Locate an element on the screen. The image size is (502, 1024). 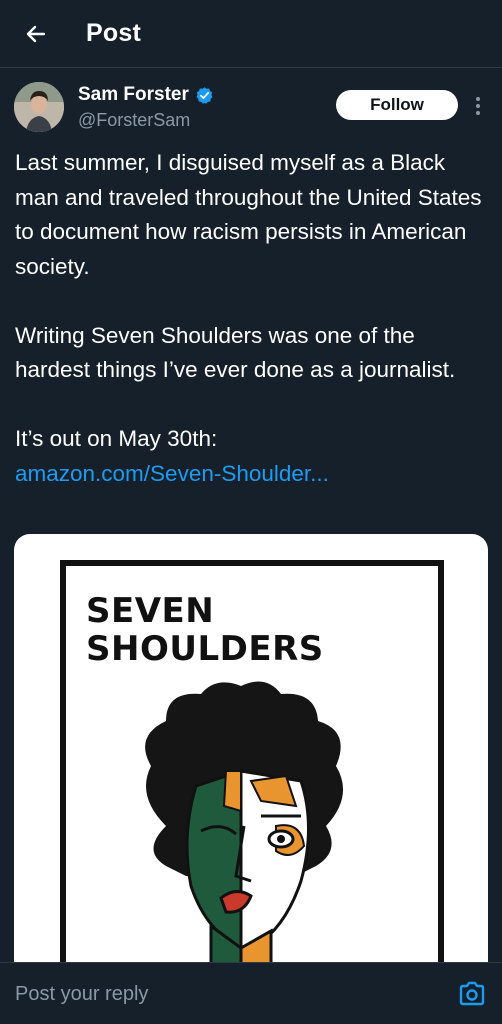
author-handle: @ForsterSam is located at coordinates (134, 120).